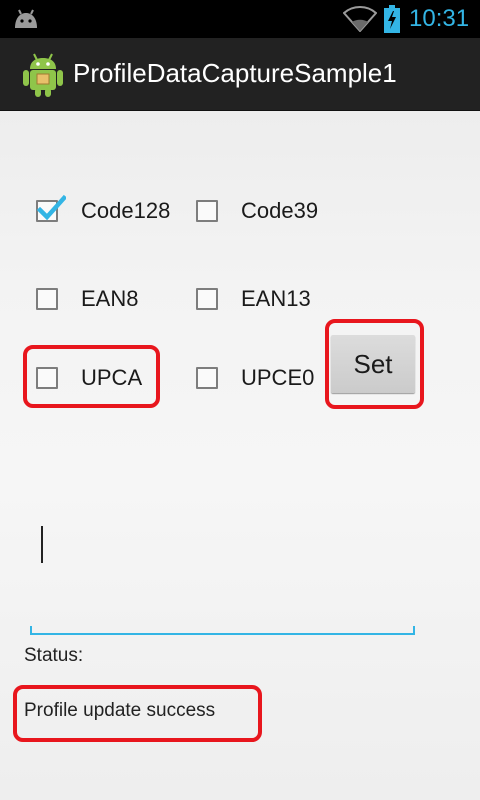  What do you see at coordinates (207, 299) in the screenshot?
I see `checkbox-ean13-box` at bounding box center [207, 299].